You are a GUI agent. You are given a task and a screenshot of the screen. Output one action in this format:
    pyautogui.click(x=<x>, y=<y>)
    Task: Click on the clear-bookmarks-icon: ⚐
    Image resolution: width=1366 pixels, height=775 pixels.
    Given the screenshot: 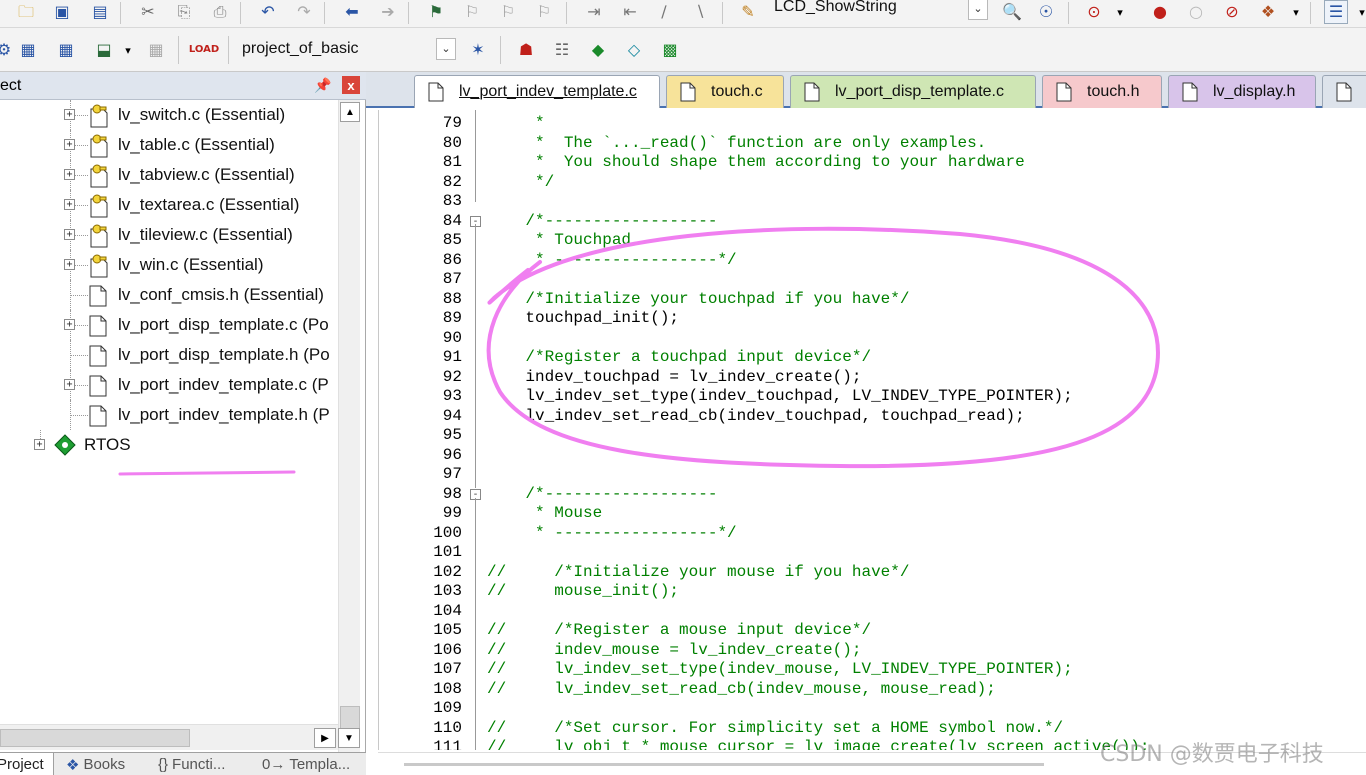 What is the action you would take?
    pyautogui.click(x=544, y=12)
    